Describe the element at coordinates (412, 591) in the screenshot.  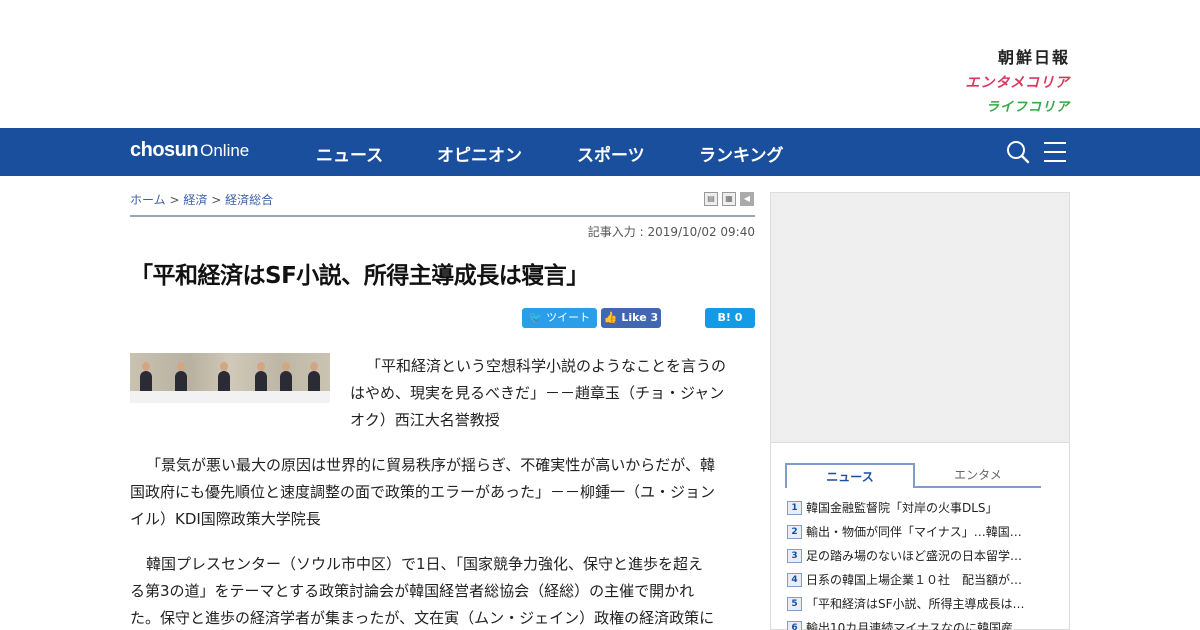
I see `article-paragraph-3-line-2: る第3の道」をテーマとする政策討論会が韓国経営者総協会（経総）の主催で開かれ` at that location.